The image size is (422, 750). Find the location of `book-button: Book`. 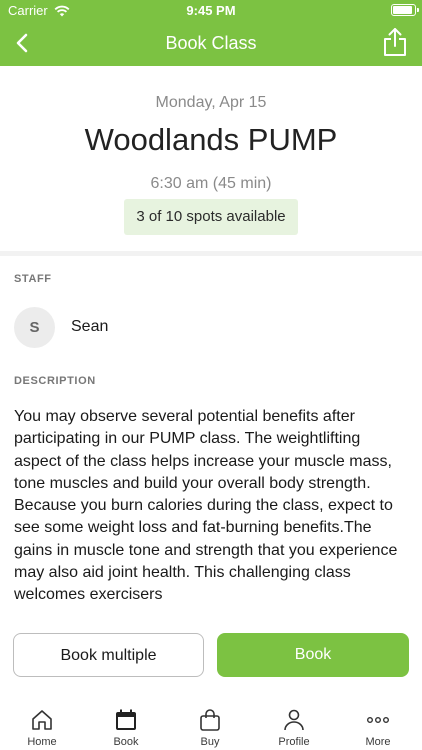

book-button: Book is located at coordinates (313, 655).